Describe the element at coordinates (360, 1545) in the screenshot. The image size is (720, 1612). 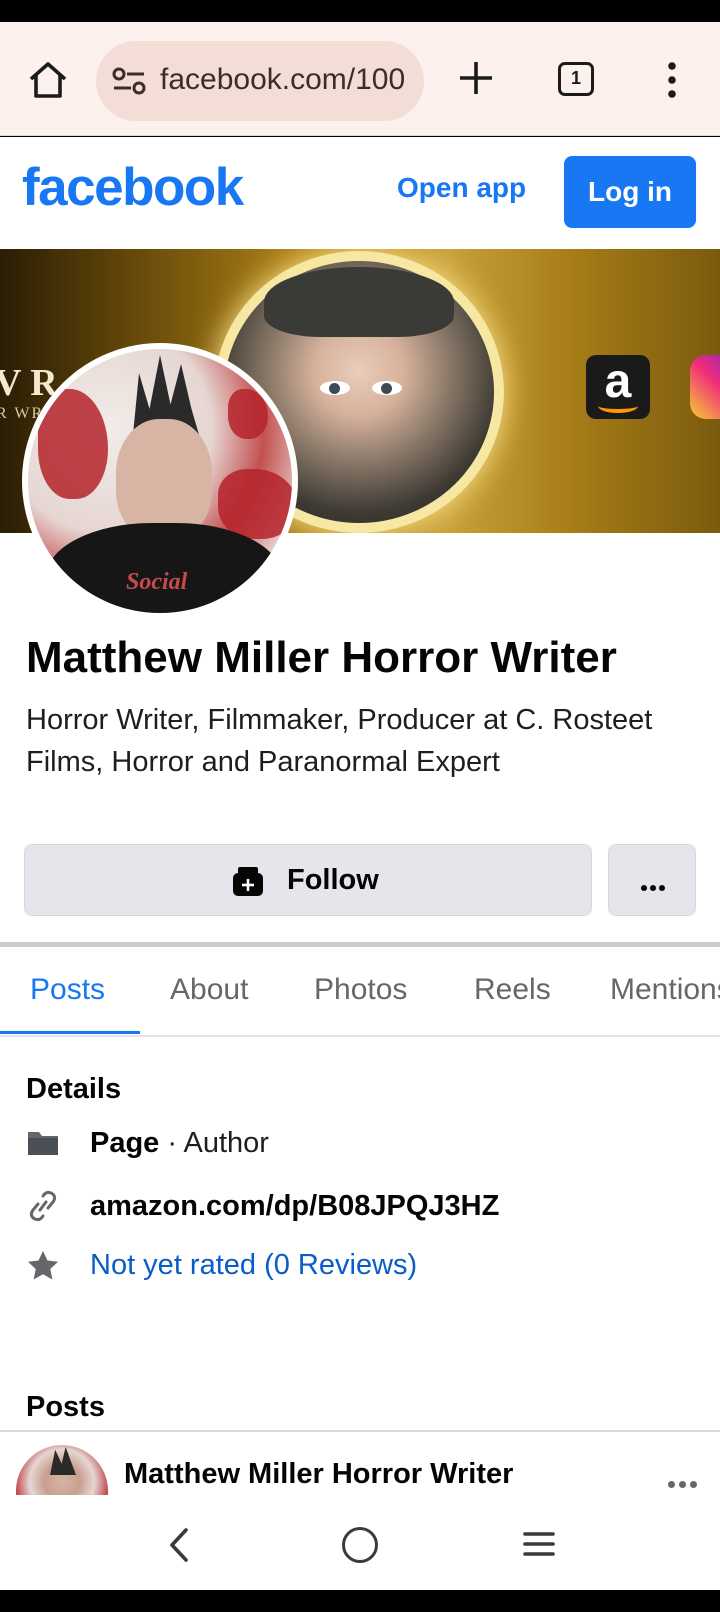
I see `home-circle-icon` at that location.